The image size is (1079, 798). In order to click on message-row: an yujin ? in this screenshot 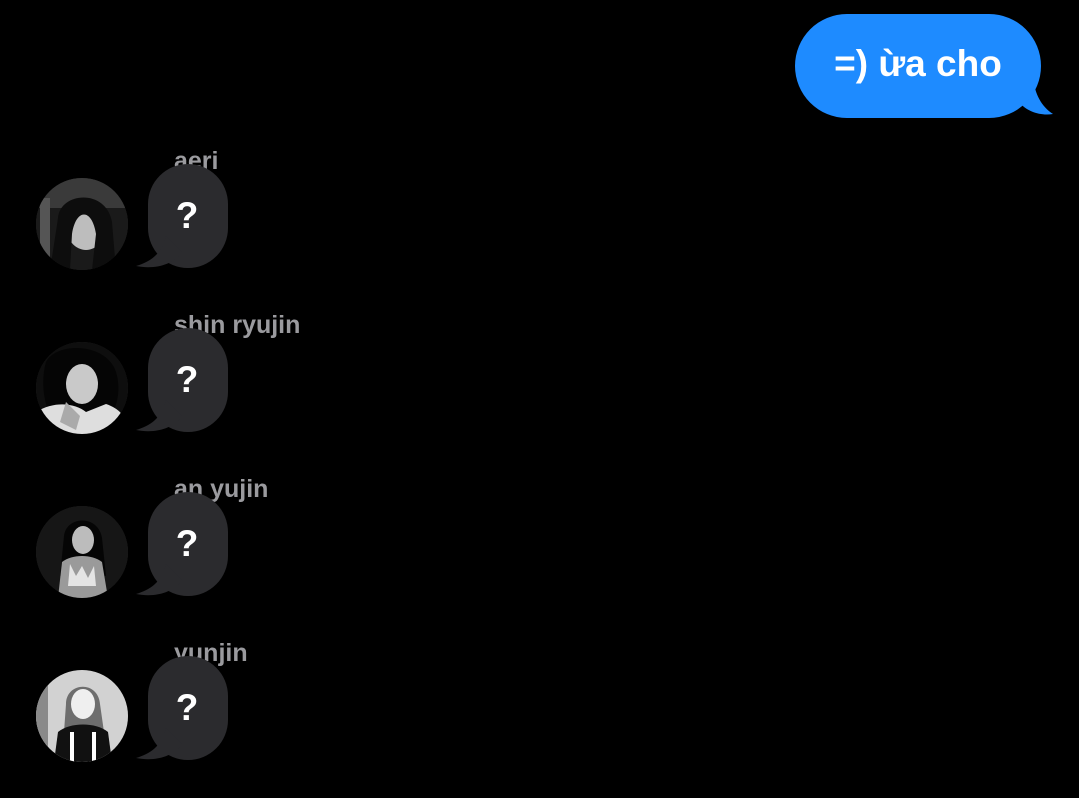, I will do `click(300, 554)`.